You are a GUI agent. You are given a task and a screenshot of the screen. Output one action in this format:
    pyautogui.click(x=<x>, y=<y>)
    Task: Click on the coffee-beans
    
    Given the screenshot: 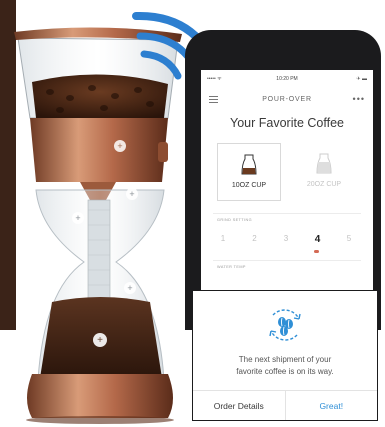 What is the action you would take?
    pyautogui.click(x=100, y=96)
    